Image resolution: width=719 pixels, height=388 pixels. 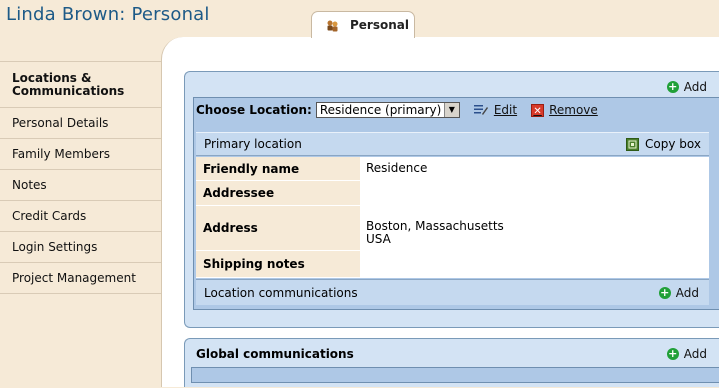 What do you see at coordinates (108, 14) in the screenshot?
I see `page-title: Linda Brown: Personal` at bounding box center [108, 14].